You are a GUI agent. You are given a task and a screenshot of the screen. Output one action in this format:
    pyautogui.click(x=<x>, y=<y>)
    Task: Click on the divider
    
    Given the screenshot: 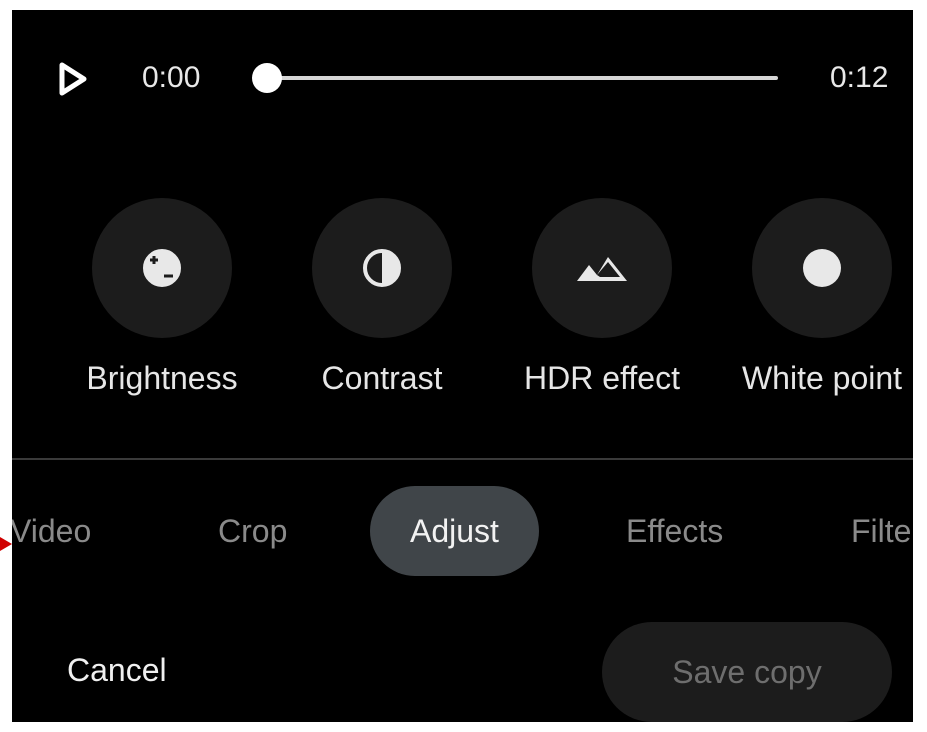 What is the action you would take?
    pyautogui.click(x=462, y=459)
    